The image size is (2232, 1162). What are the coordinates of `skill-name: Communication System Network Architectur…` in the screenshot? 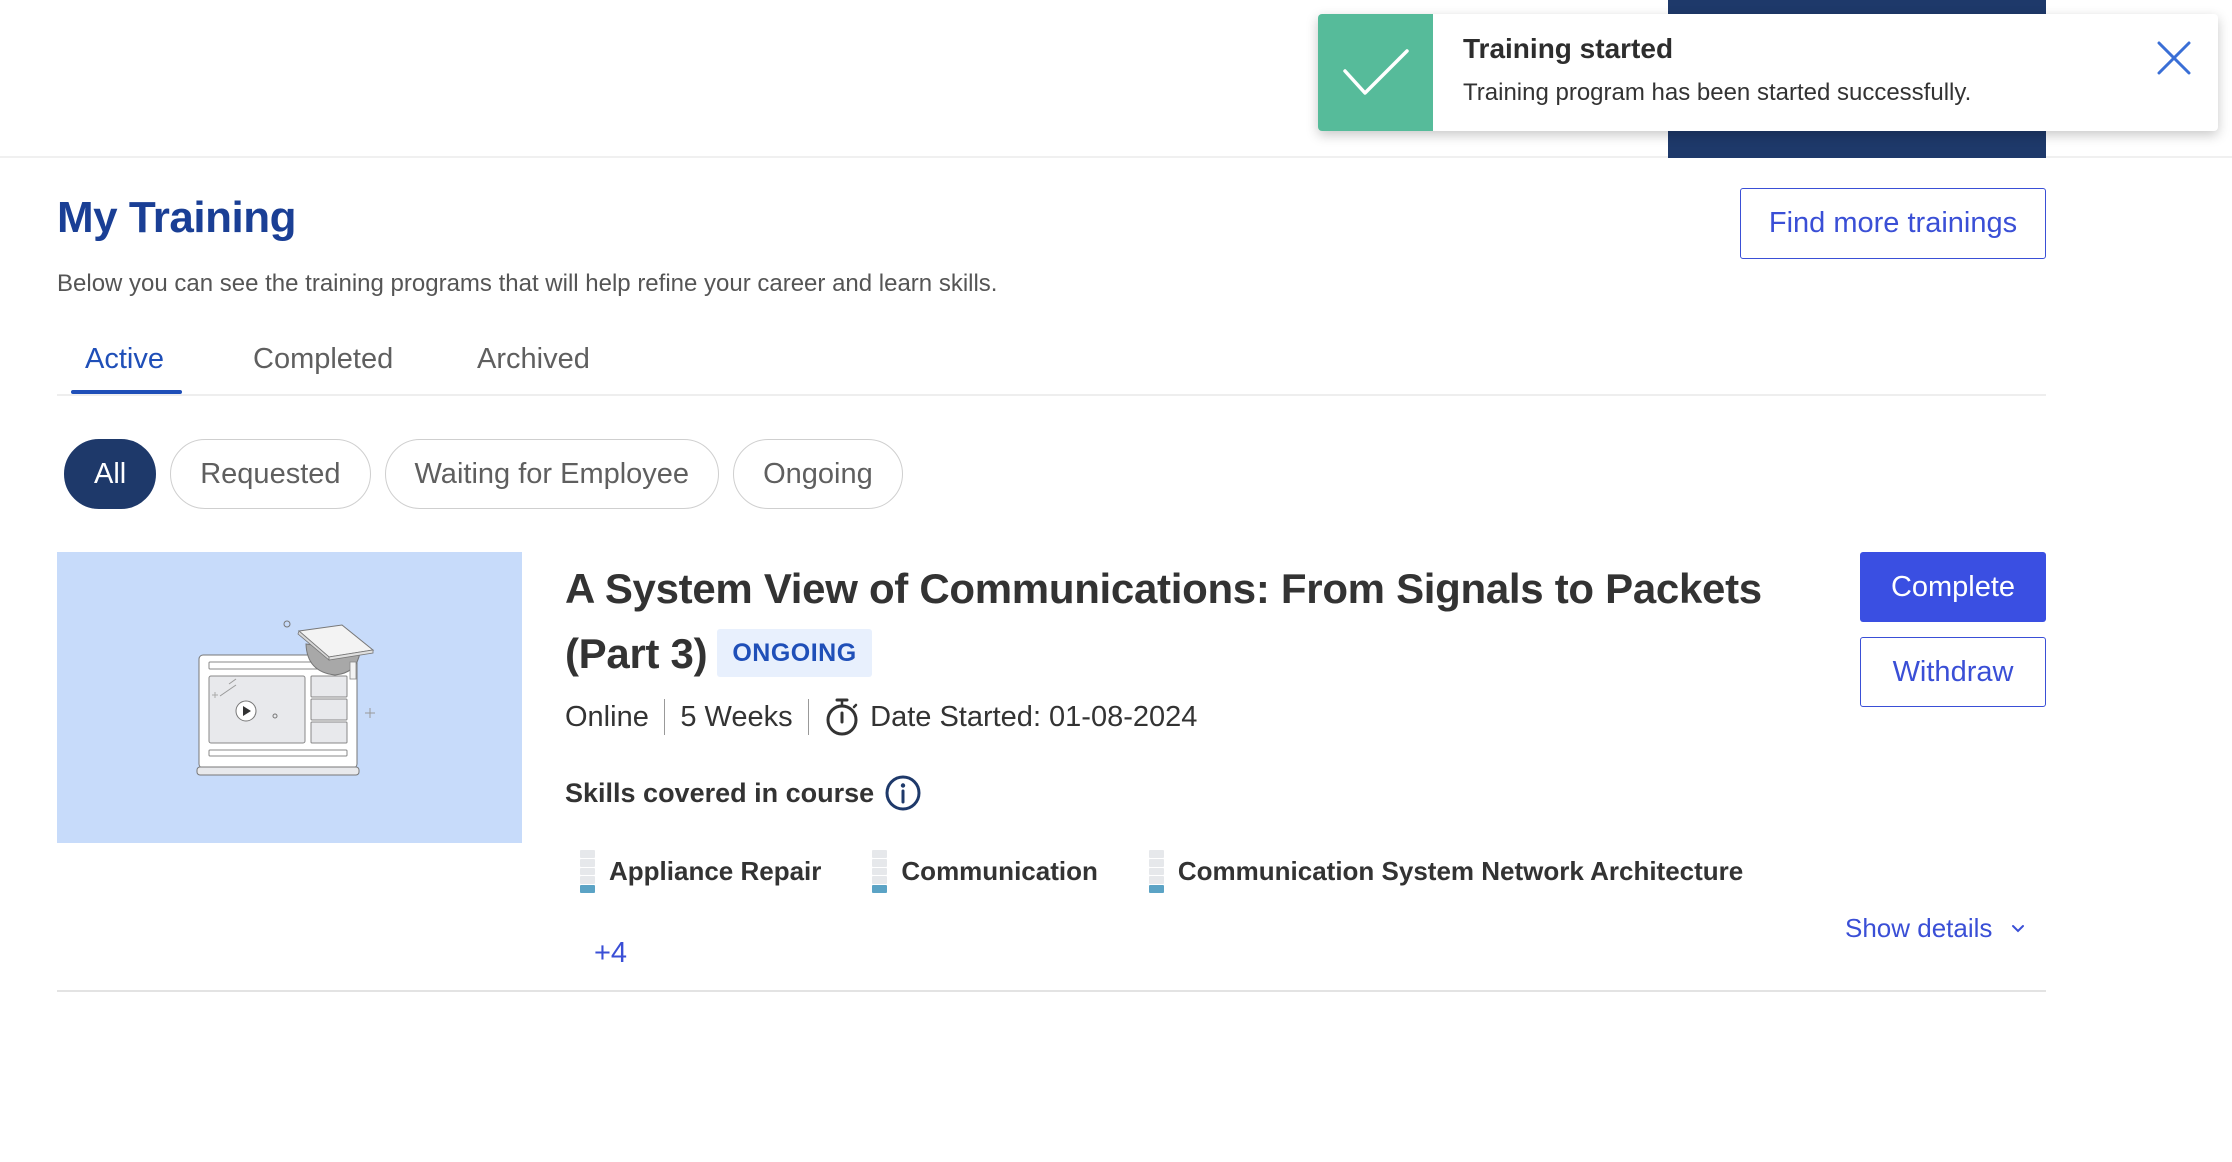 It's located at (1460, 871).